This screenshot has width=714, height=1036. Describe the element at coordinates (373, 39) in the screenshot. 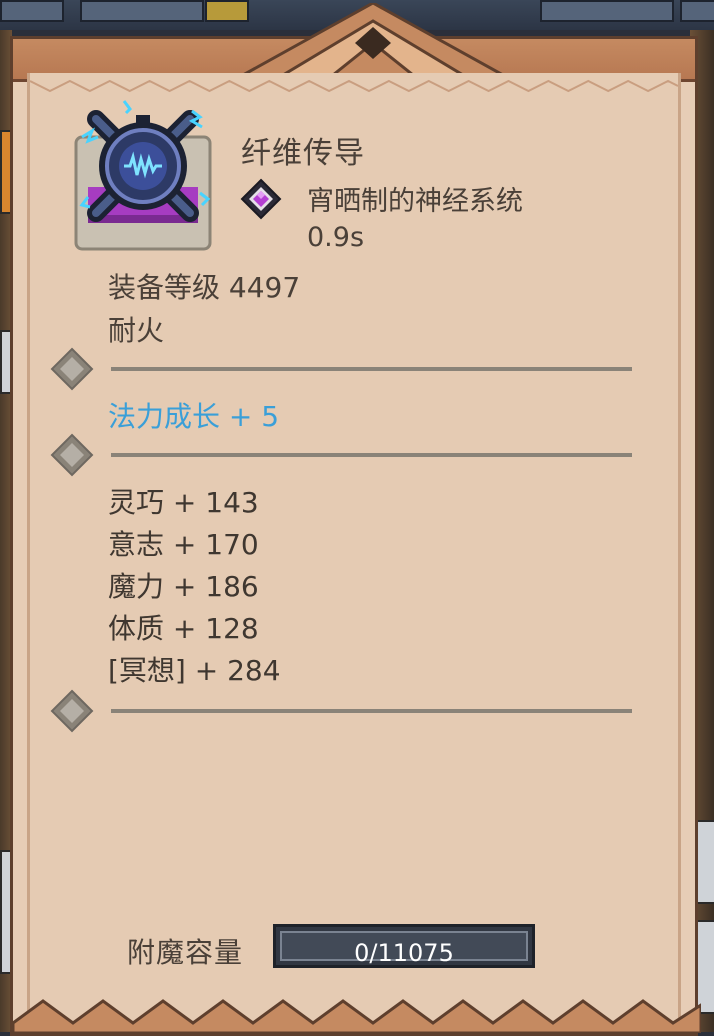

I see `card-crest-ornament` at that location.